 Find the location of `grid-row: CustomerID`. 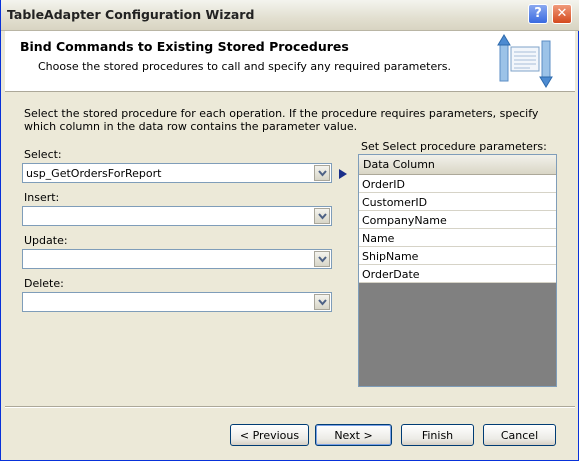

grid-row: CustomerID is located at coordinates (457, 202).